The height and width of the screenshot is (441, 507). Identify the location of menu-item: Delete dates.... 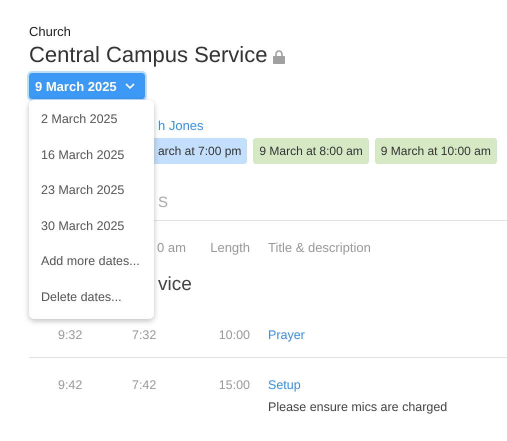
(91, 297).